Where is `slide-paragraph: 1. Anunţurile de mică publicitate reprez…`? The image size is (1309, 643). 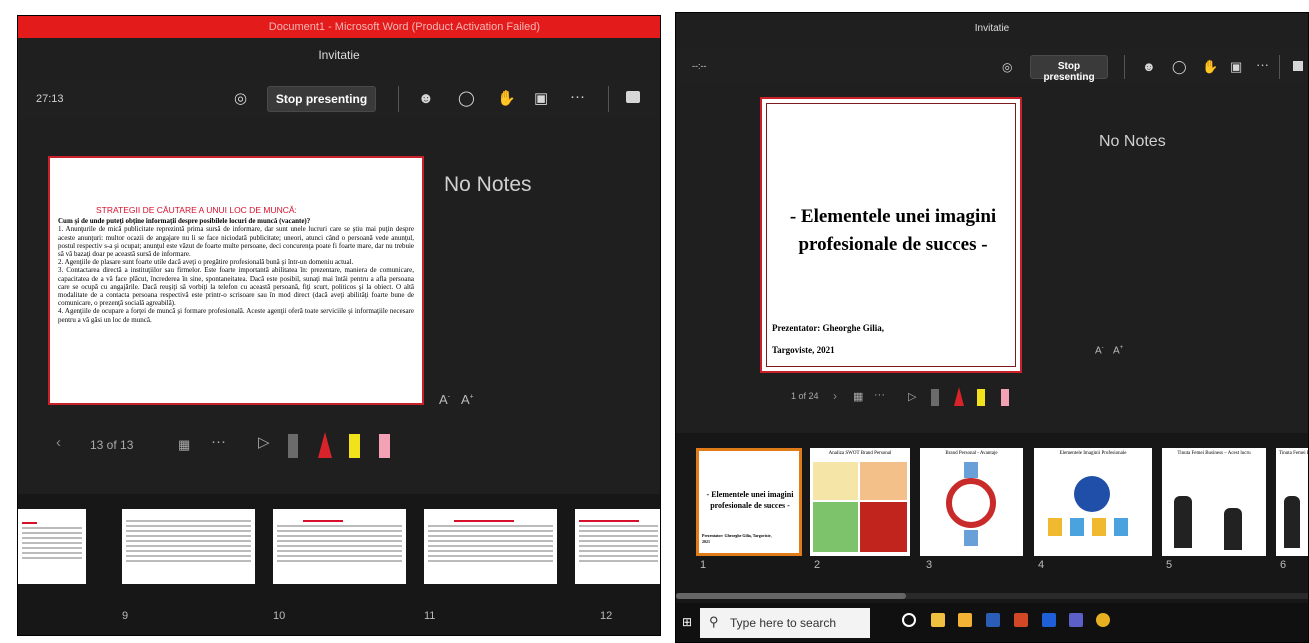 slide-paragraph: 1. Anunţurile de mică publicitate reprez… is located at coordinates (236, 242).